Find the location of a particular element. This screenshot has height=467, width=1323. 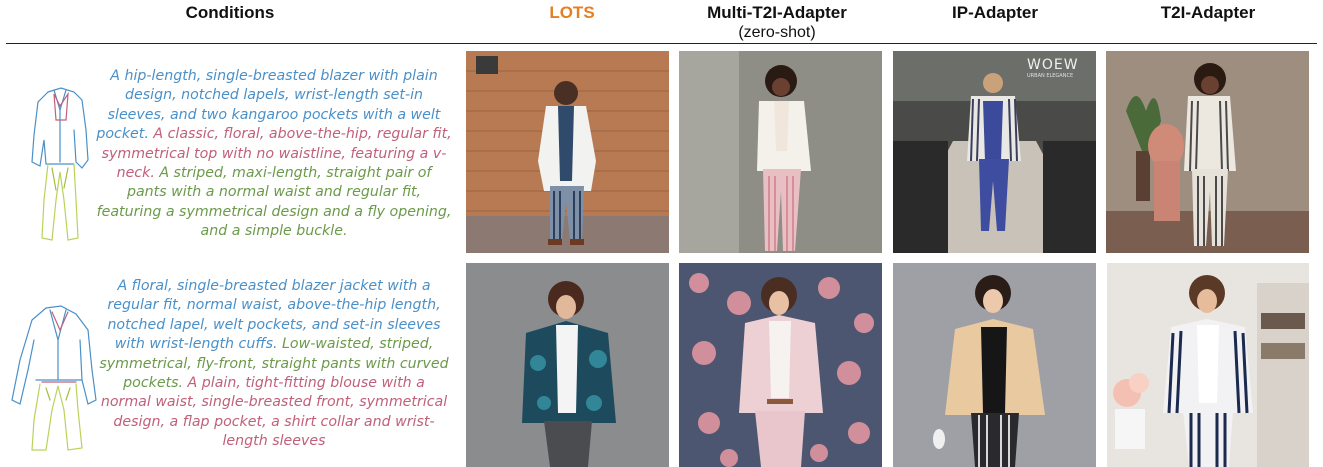

header-multi-t2i-adapter: Multi-T2I-Adapter (zero-shot) is located at coordinates (777, 22).